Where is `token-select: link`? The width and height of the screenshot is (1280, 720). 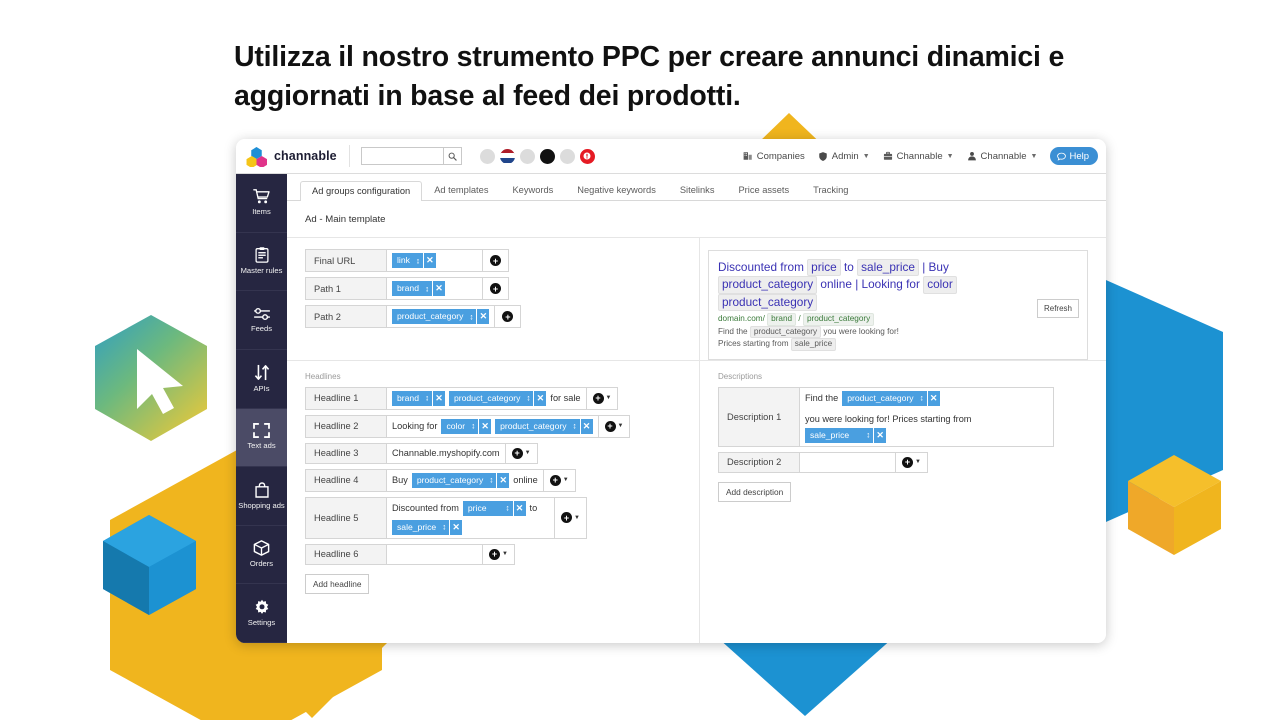 token-select: link is located at coordinates (407, 260).